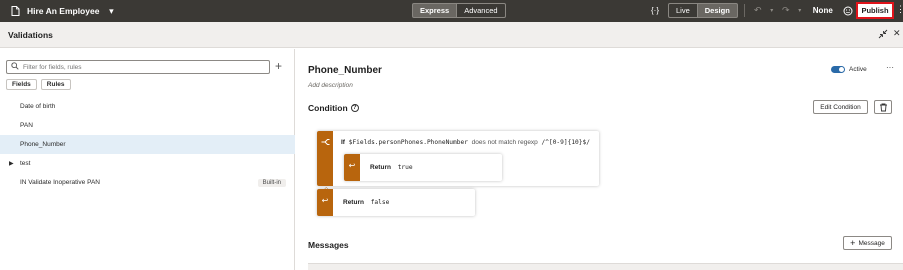  I want to click on active-label: Active, so click(858, 69).